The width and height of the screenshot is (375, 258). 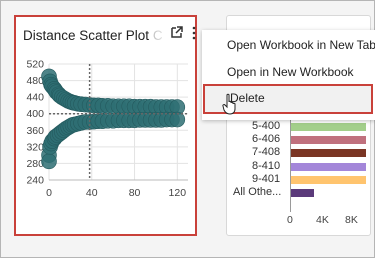 I want to click on y-tick-label: 360, so click(x=35, y=131).